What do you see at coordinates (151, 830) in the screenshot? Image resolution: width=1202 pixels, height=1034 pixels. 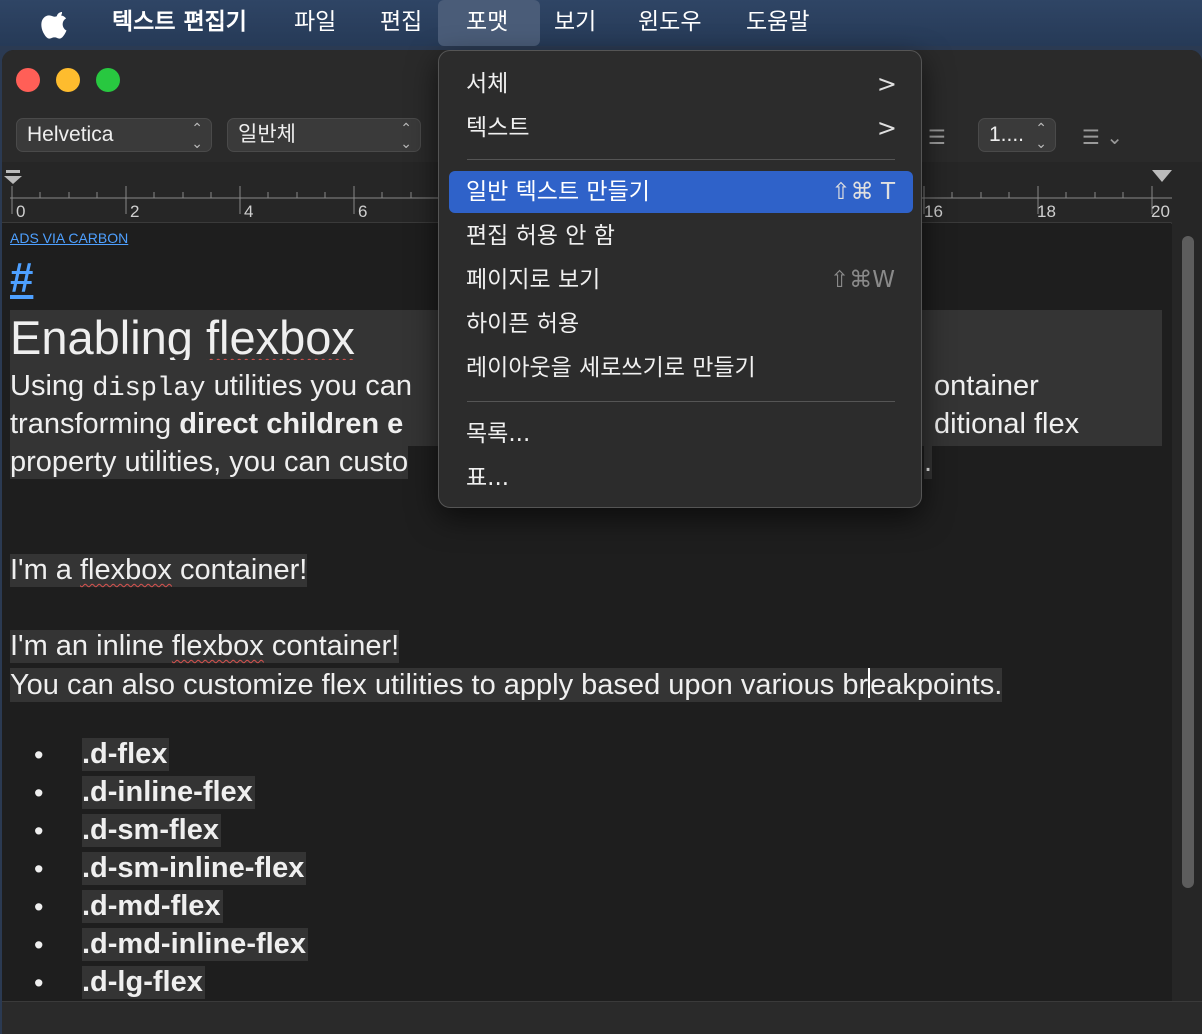 I see `list-item-text: .d-sm-flex` at bounding box center [151, 830].